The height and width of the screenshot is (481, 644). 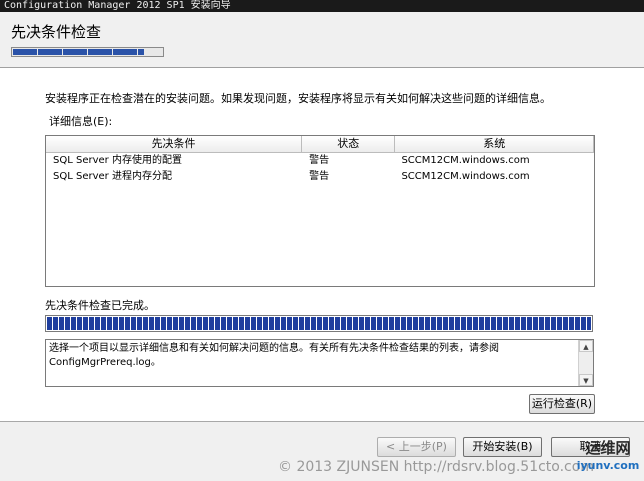 I want to click on page-title: 先决条件检查, so click(x=56, y=32).